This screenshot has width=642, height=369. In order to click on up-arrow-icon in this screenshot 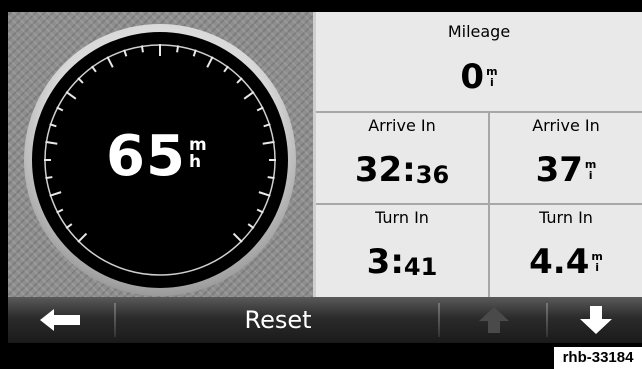, I will do `click(494, 320)`.